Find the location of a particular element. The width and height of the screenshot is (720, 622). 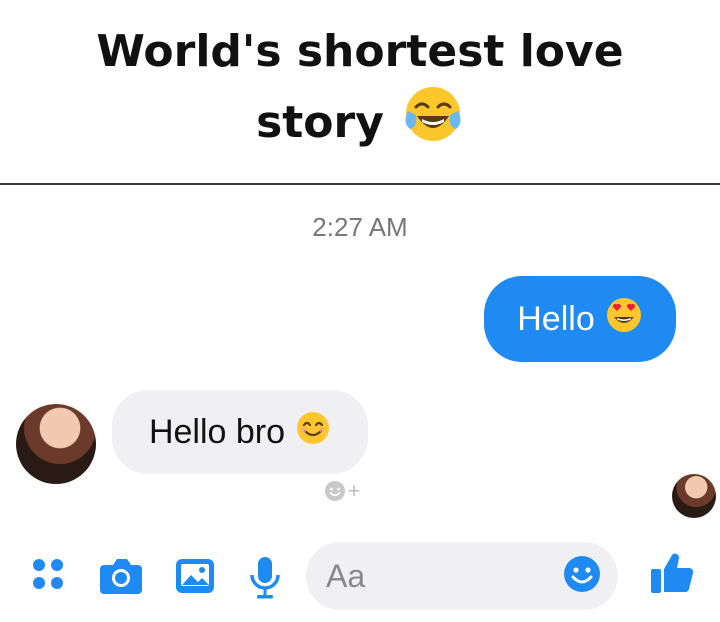

microphone-icon is located at coordinates (265, 578).